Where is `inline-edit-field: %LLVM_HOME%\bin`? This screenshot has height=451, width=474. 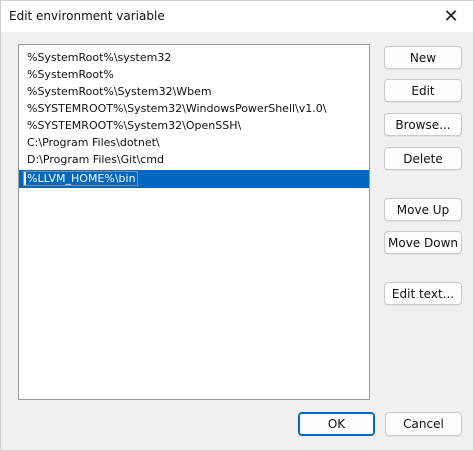 inline-edit-field: %LLVM_HOME%\bin is located at coordinates (80, 178).